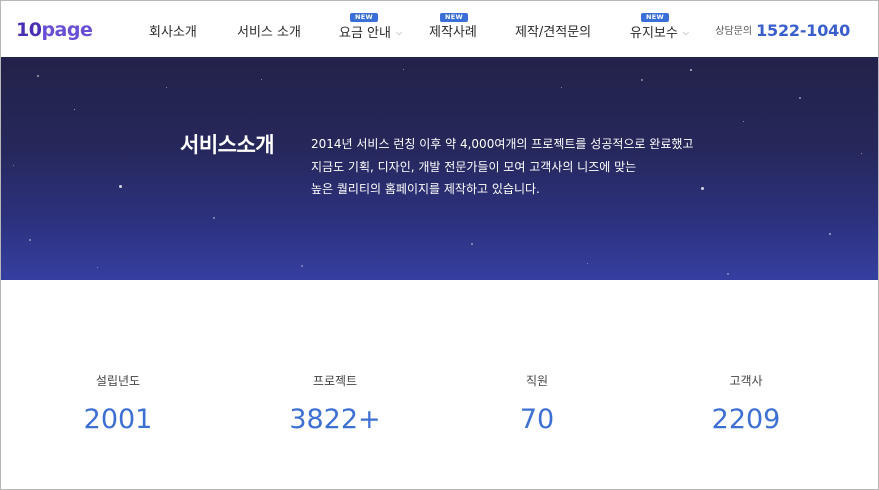  I want to click on stat-founded: 설립년도 2001, so click(118, 404).